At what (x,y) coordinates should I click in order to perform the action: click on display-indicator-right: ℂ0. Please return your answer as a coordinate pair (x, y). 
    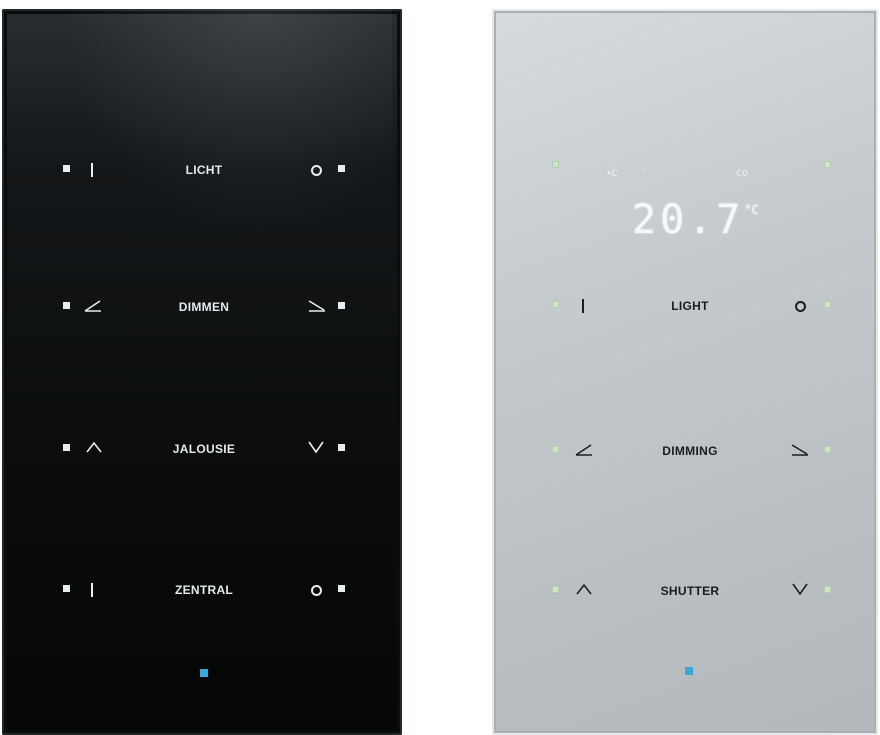
    Looking at the image, I should click on (742, 174).